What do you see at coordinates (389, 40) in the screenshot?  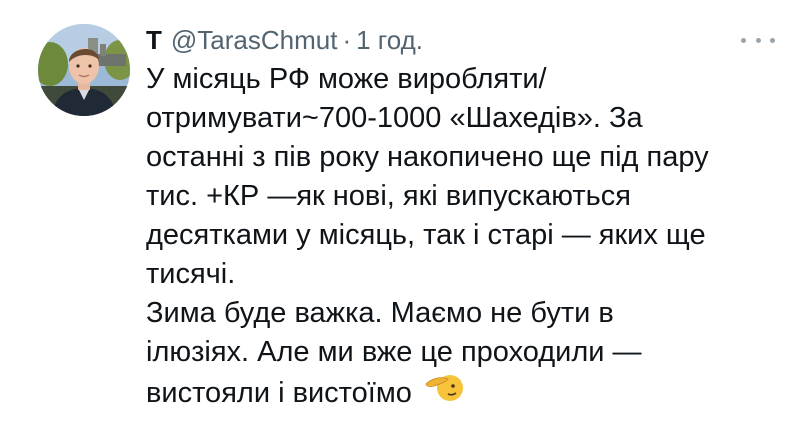 I see `timestamp: 1 год.` at bounding box center [389, 40].